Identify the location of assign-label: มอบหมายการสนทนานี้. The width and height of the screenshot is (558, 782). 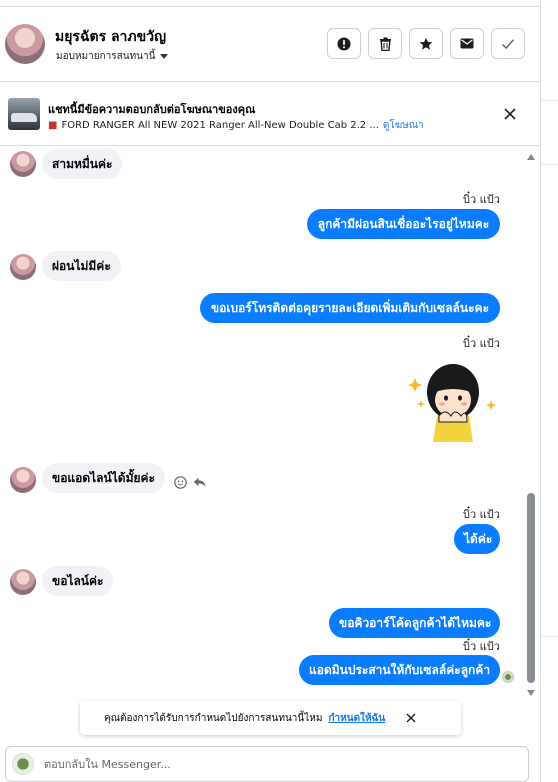
(106, 56).